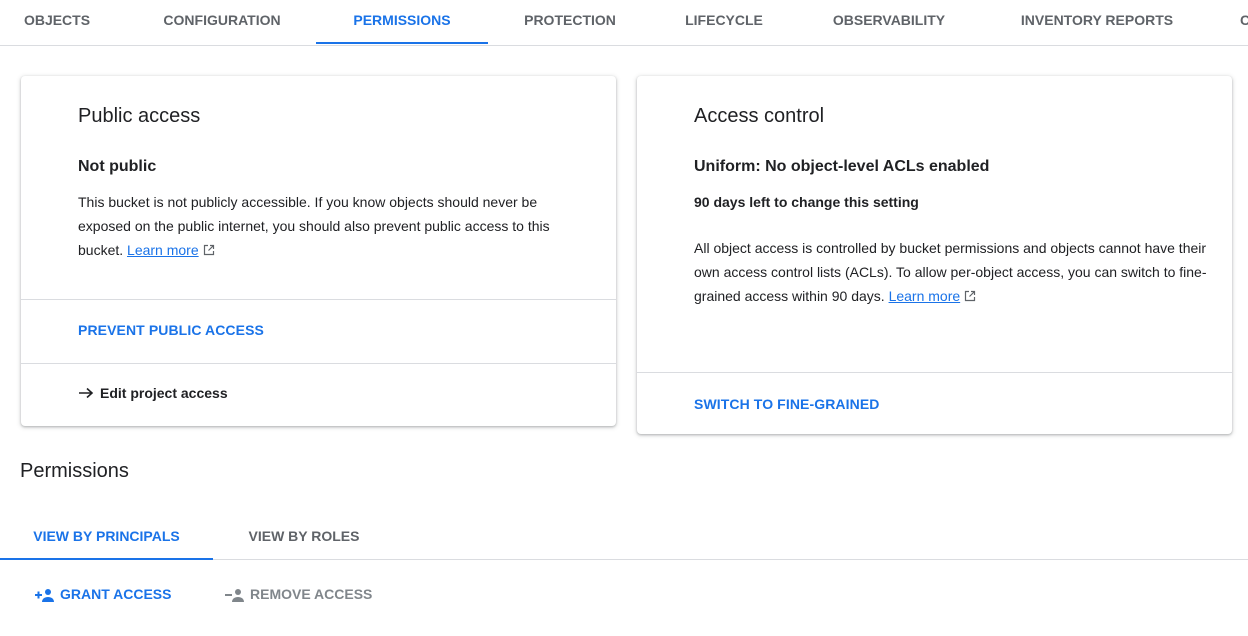  I want to click on permissions-view-tabs: VIEW BY PRINCIPALS VIEW BY ROLES, so click(624, 538).